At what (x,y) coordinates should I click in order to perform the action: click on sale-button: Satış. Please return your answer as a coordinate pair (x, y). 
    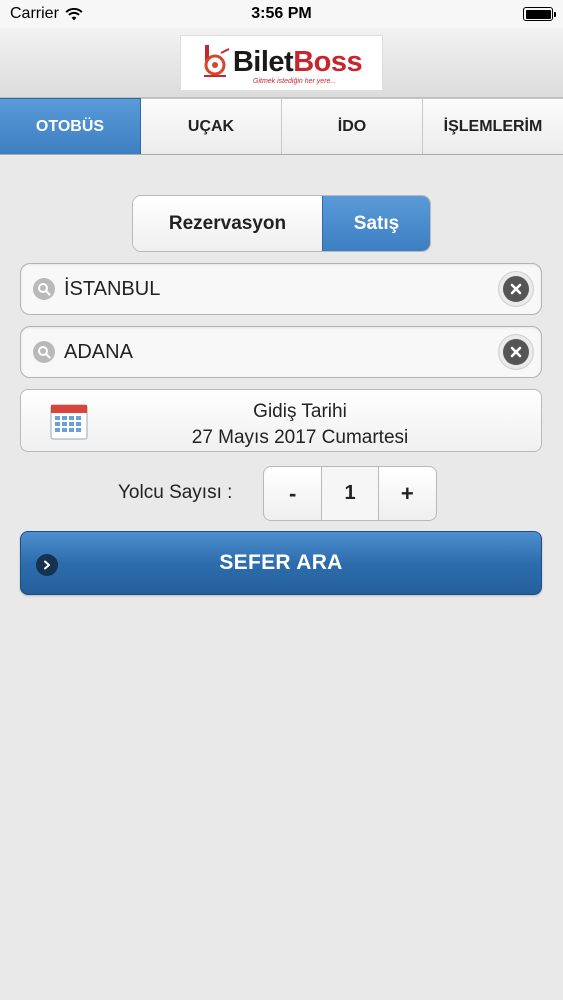
    Looking at the image, I should click on (376, 223).